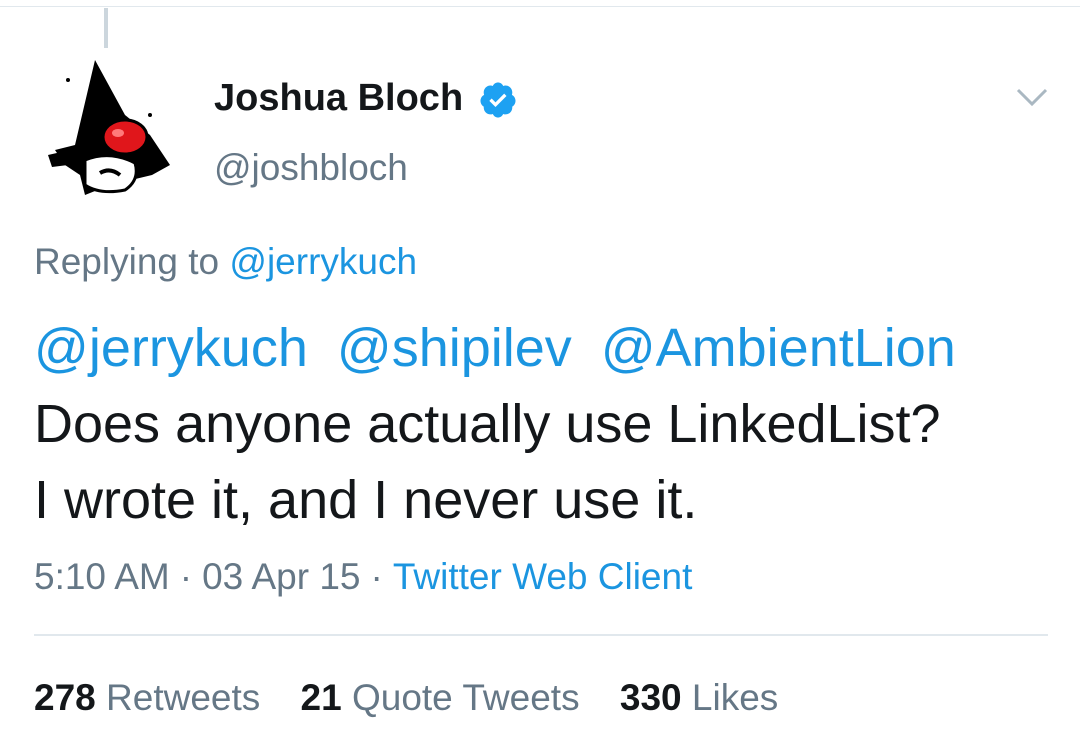 This screenshot has height=749, width=1080. I want to click on tweet-time: 5:10 AM, so click(102, 576).